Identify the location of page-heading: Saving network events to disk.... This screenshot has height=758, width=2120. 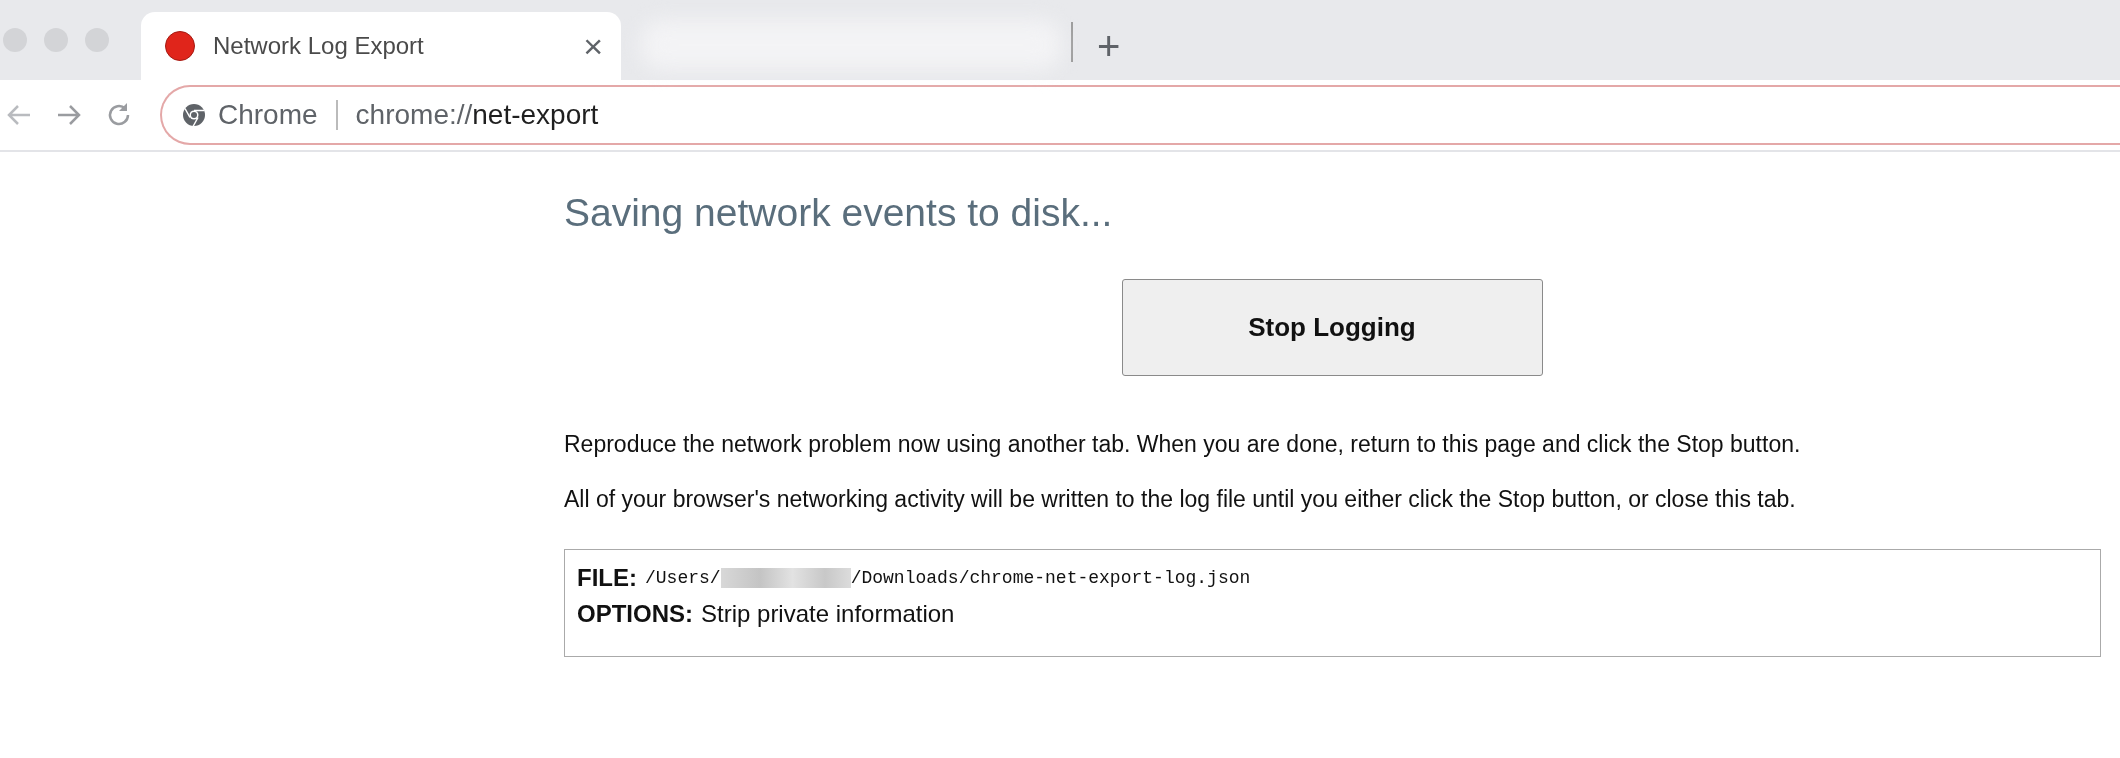
(838, 213).